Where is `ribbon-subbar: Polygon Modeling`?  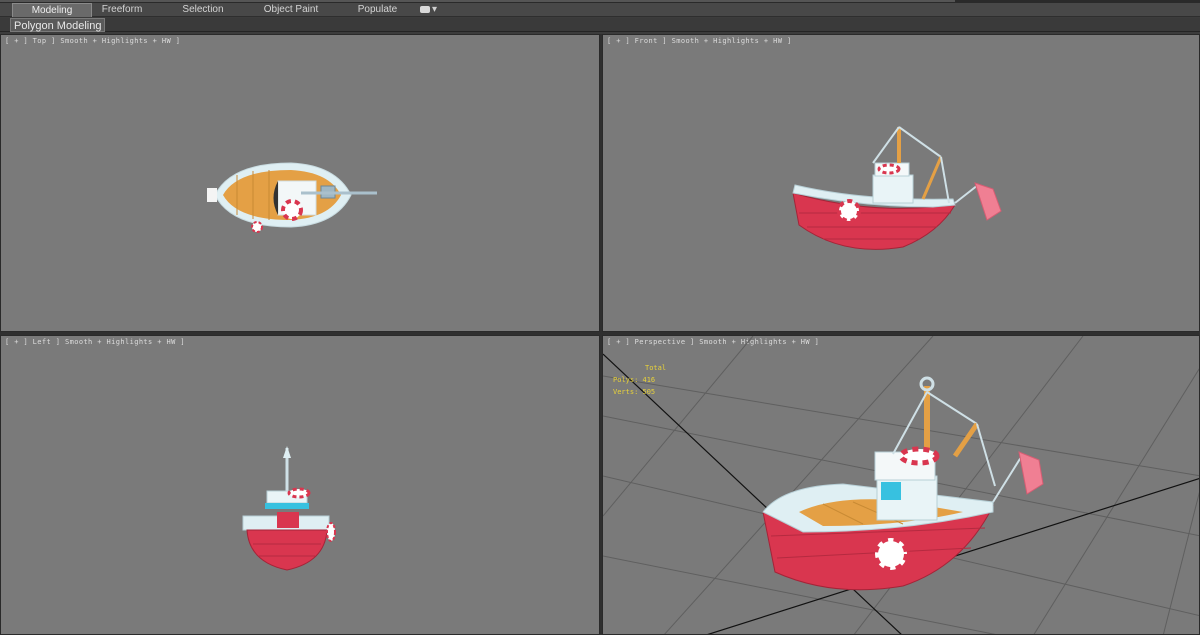 ribbon-subbar: Polygon Modeling is located at coordinates (600, 25).